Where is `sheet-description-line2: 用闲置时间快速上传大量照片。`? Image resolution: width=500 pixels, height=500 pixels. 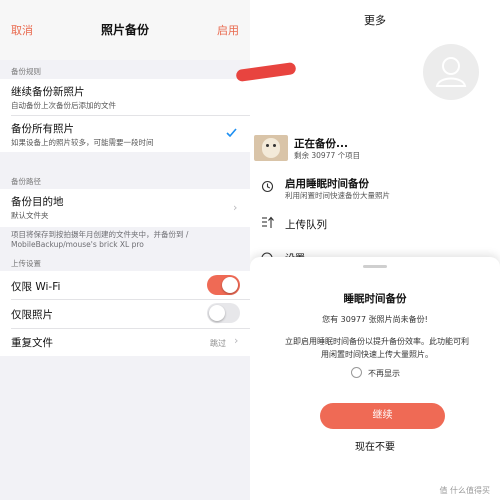
sheet-description-line2: 用闲置时间快速上传大量照片。 is located at coordinates (377, 354).